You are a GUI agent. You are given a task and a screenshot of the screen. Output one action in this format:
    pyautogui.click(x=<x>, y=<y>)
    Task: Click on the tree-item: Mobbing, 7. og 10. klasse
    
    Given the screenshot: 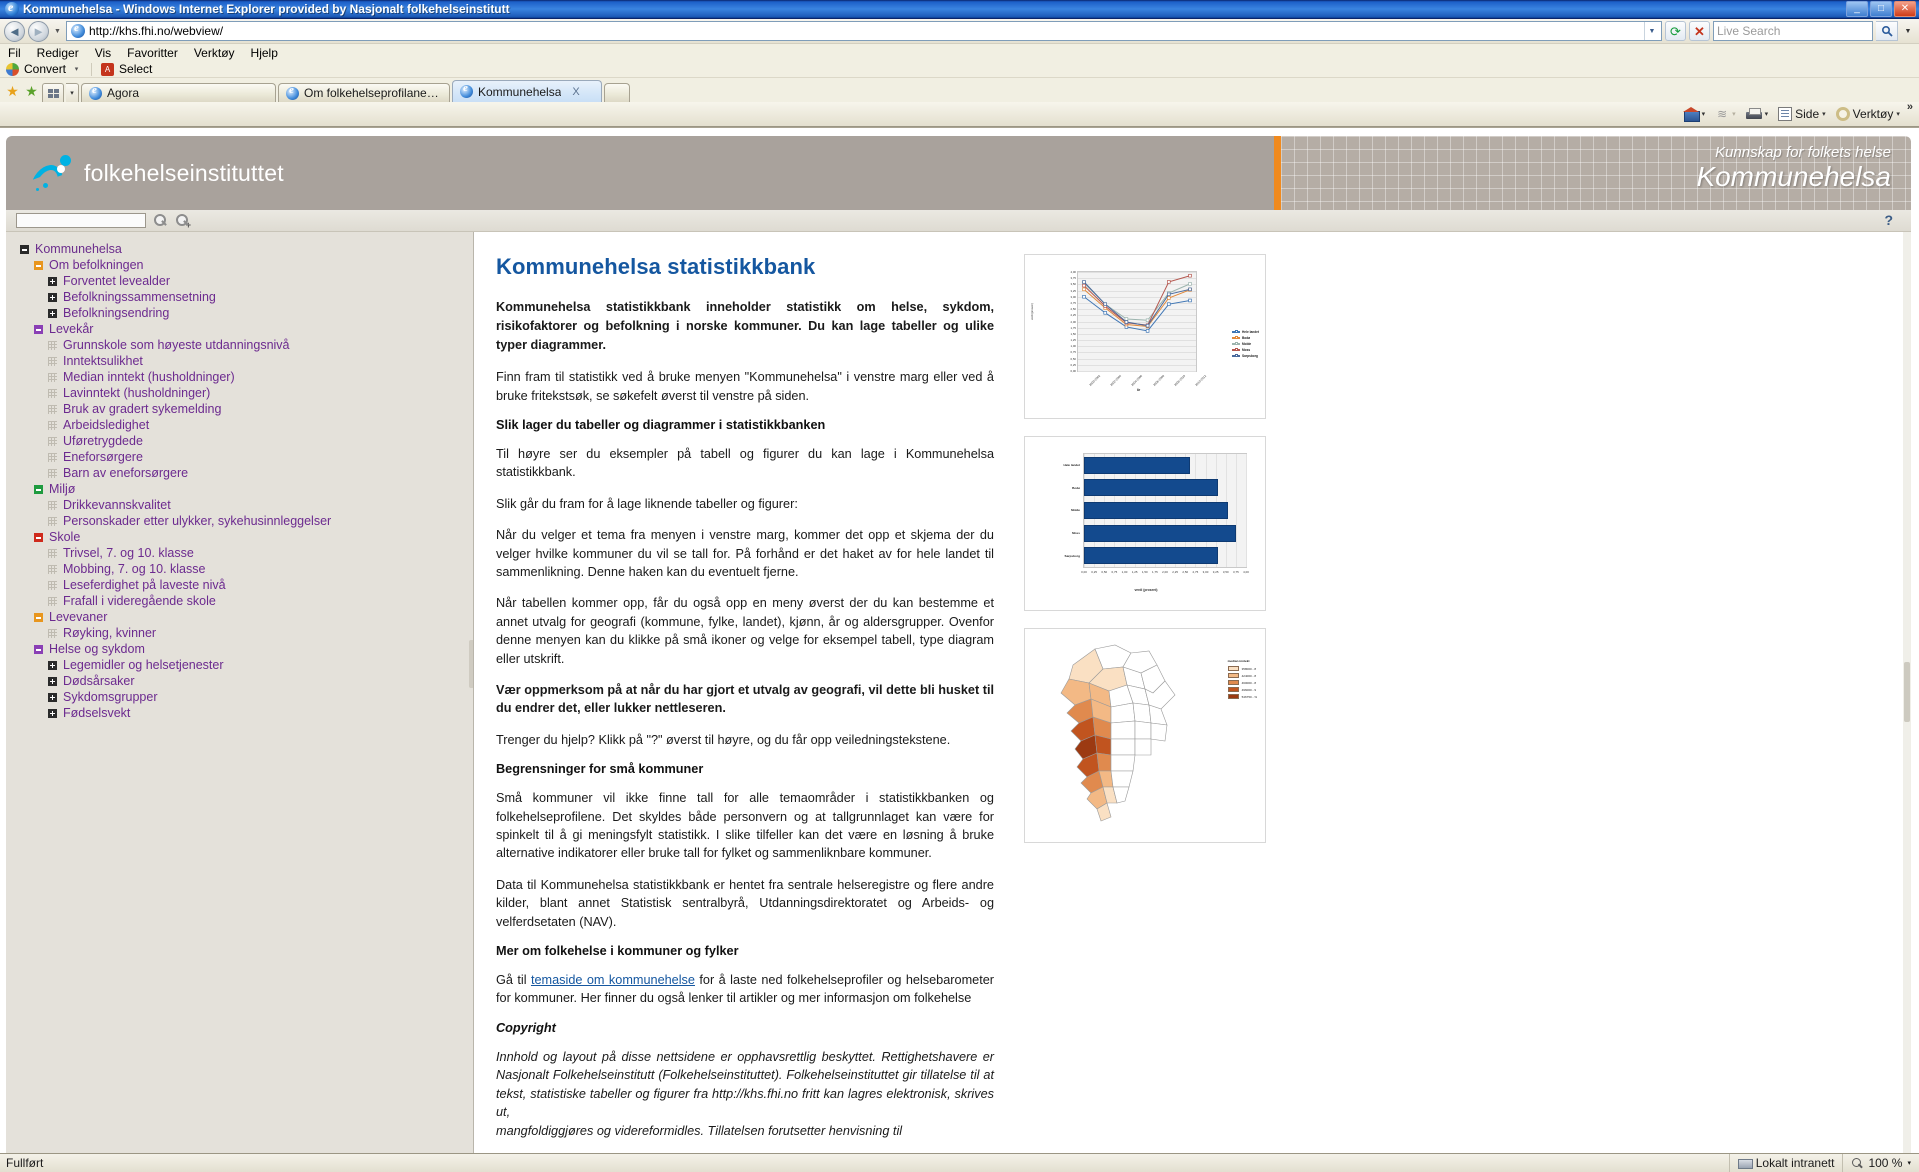 What is the action you would take?
    pyautogui.click(x=260, y=569)
    